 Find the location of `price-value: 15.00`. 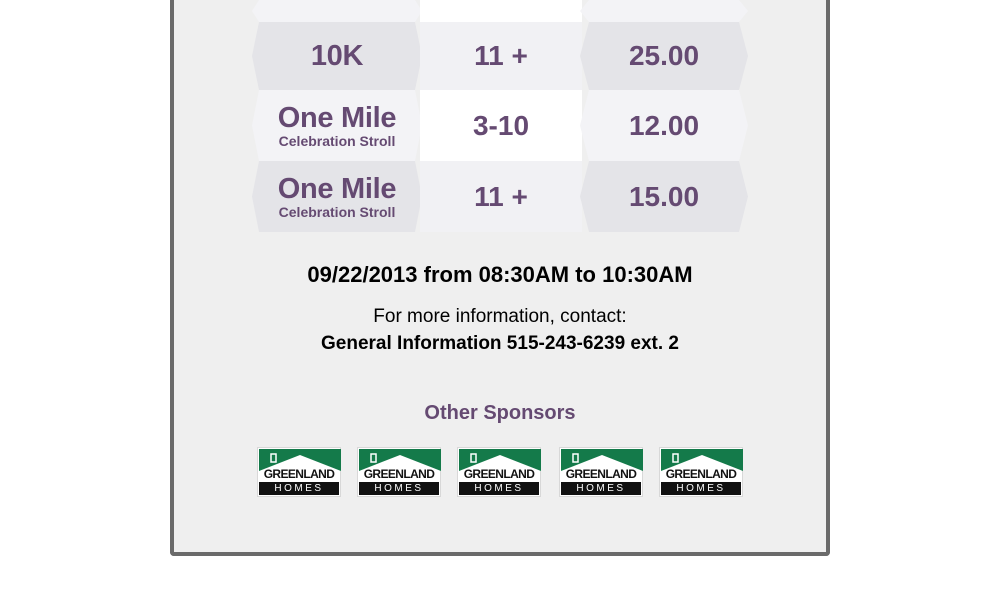

price-value: 15.00 is located at coordinates (664, 196).